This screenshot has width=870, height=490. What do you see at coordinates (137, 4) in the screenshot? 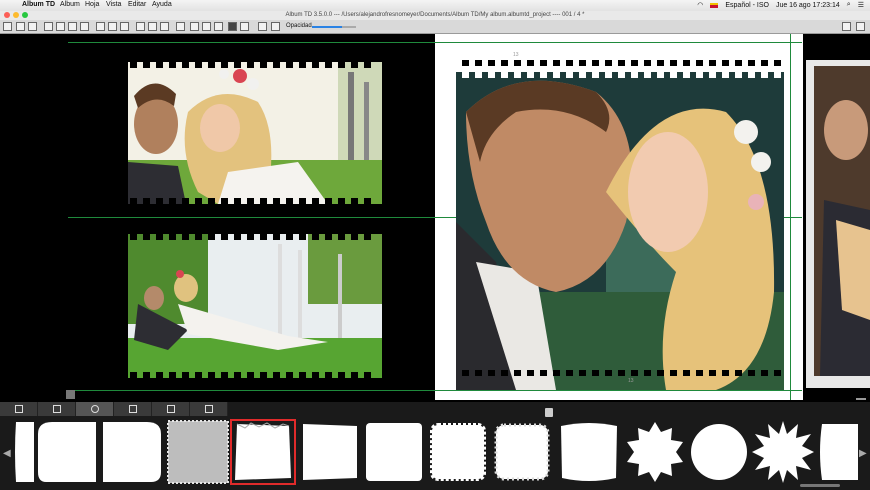
I see `menu-editar: Editar` at bounding box center [137, 4].